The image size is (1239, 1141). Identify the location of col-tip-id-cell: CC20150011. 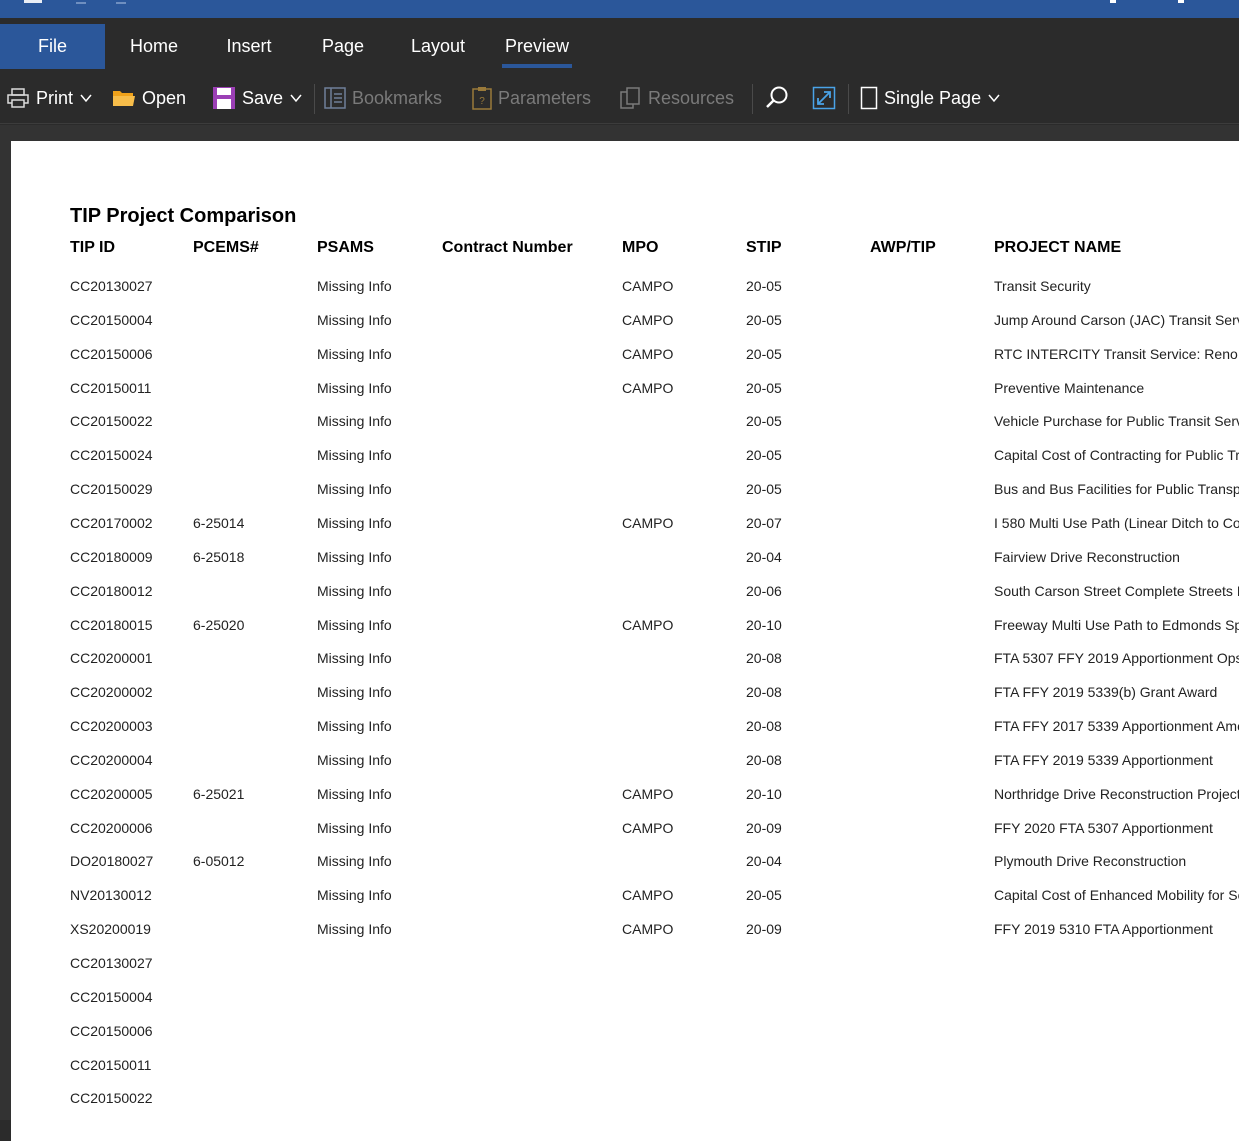
(111, 1065).